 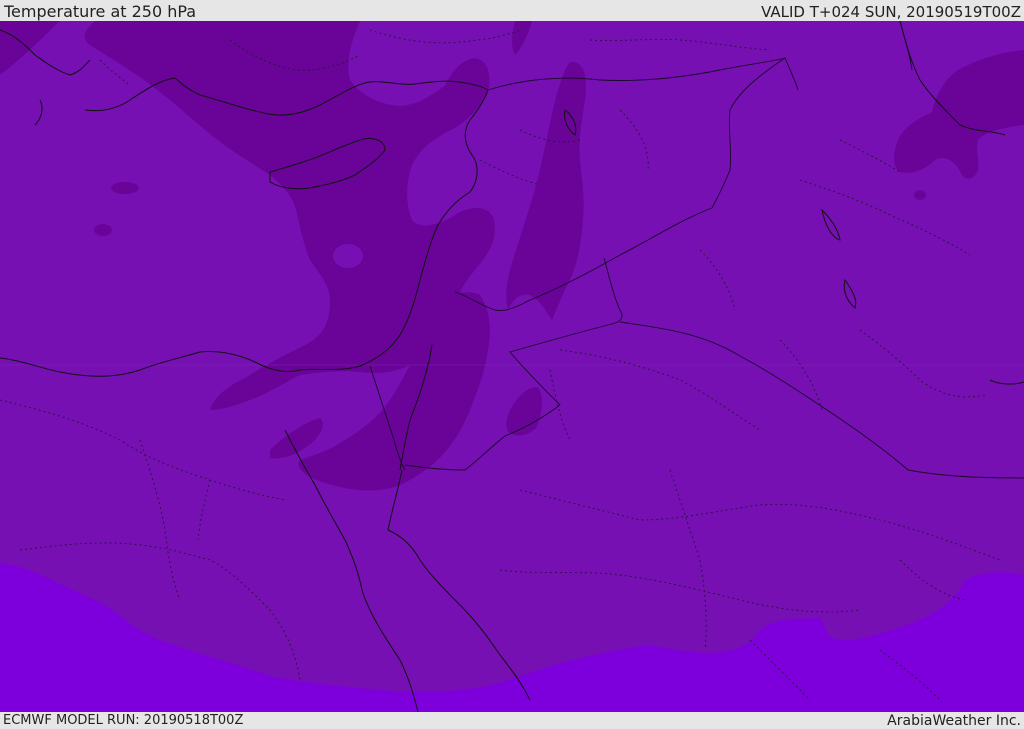 What do you see at coordinates (920, 195) in the screenshot?
I see `cold-dot` at bounding box center [920, 195].